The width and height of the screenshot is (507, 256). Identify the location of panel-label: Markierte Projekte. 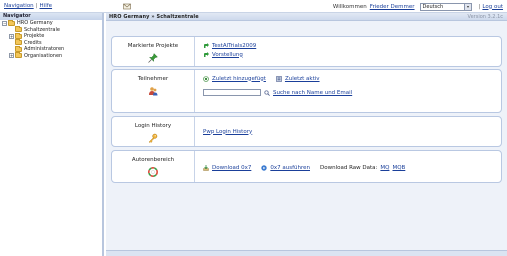
(153, 51).